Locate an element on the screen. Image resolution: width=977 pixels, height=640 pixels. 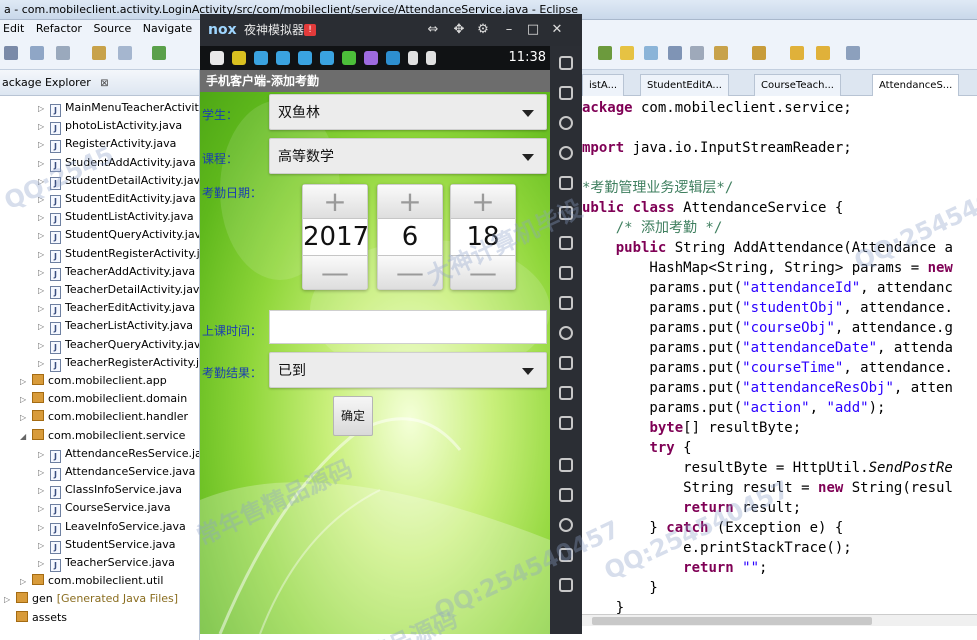
result-spinner: 已到 is located at coordinates (408, 370).